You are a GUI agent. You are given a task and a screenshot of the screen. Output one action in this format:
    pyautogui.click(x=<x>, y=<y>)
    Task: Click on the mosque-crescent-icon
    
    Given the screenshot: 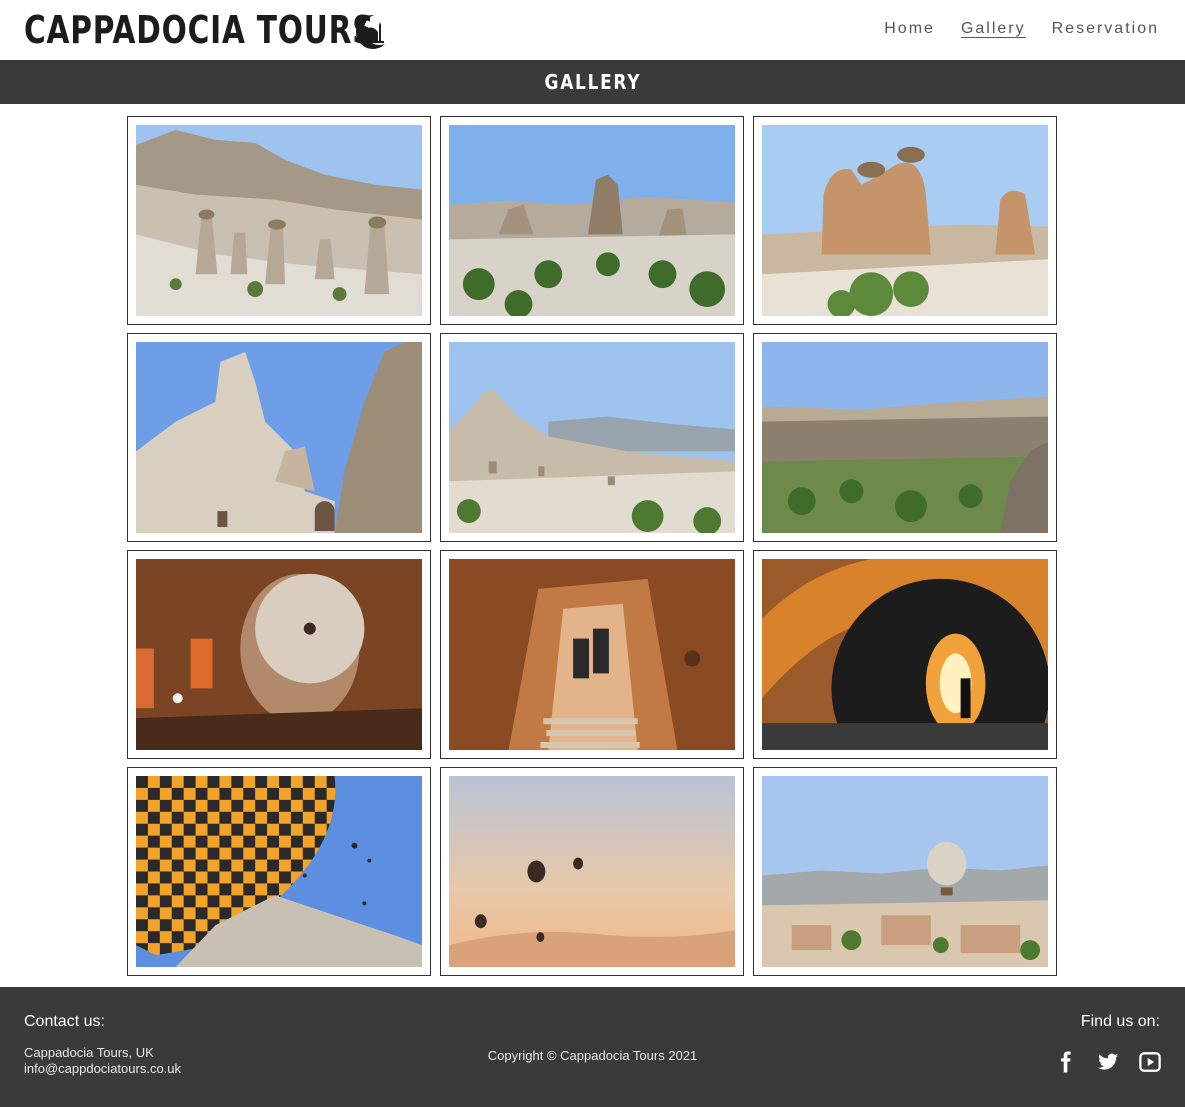 What is the action you would take?
    pyautogui.click(x=370, y=31)
    